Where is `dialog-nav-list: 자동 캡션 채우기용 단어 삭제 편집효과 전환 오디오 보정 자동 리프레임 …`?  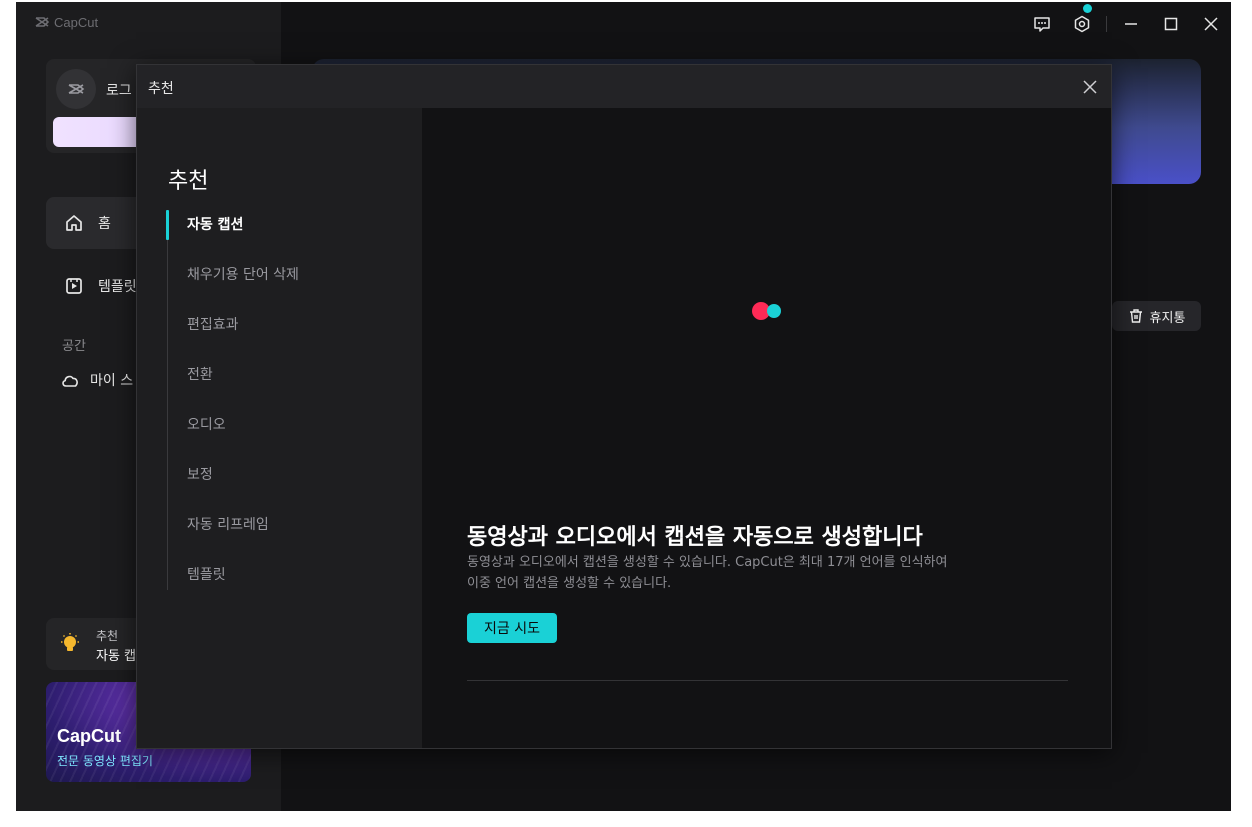 dialog-nav-list: 자동 캡션 채우기용 단어 삭제 편집효과 전환 오디오 보정 자동 리프레임 … is located at coordinates (291, 410).